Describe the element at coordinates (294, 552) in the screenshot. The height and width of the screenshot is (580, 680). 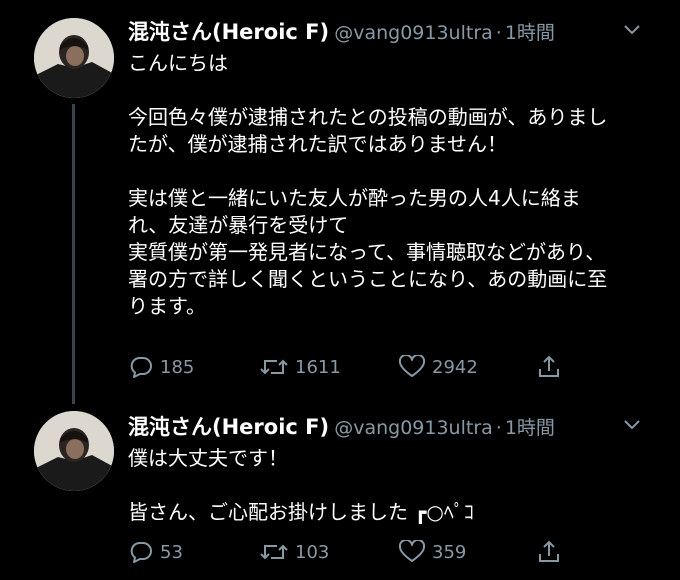
I see `retweet-button: 103` at that location.